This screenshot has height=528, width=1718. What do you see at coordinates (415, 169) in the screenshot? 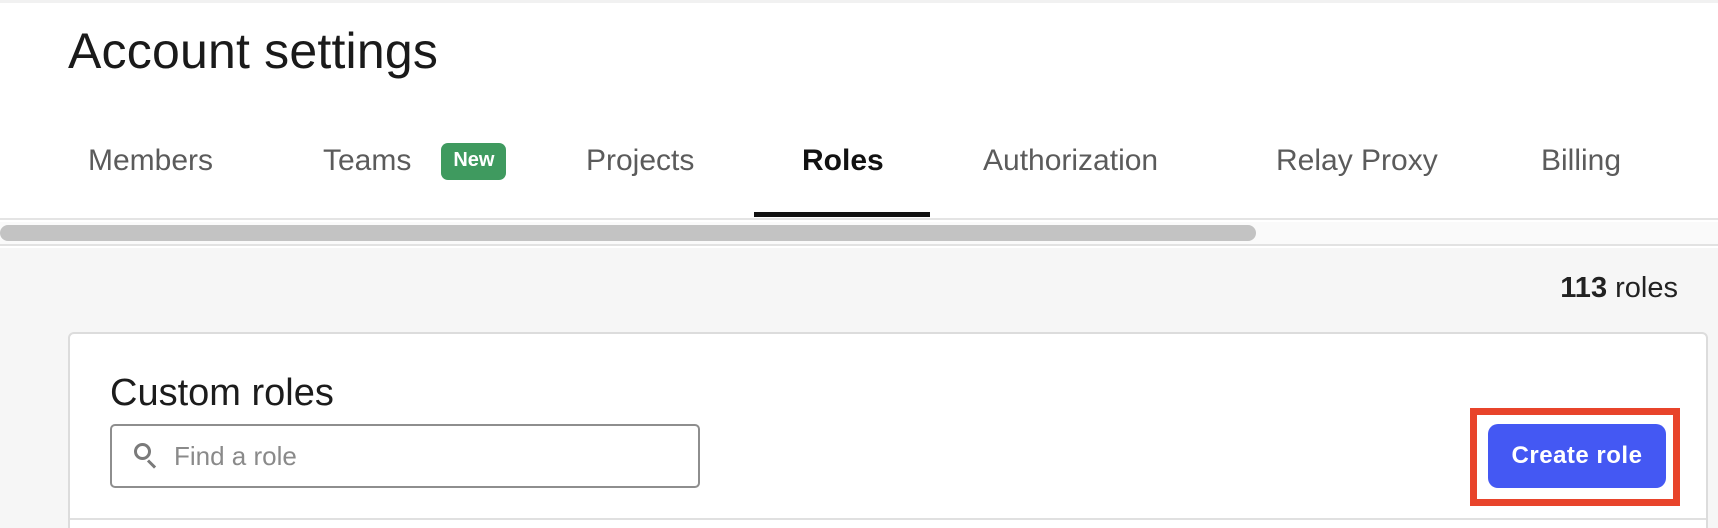
I see `tab-teams: Teams New` at bounding box center [415, 169].